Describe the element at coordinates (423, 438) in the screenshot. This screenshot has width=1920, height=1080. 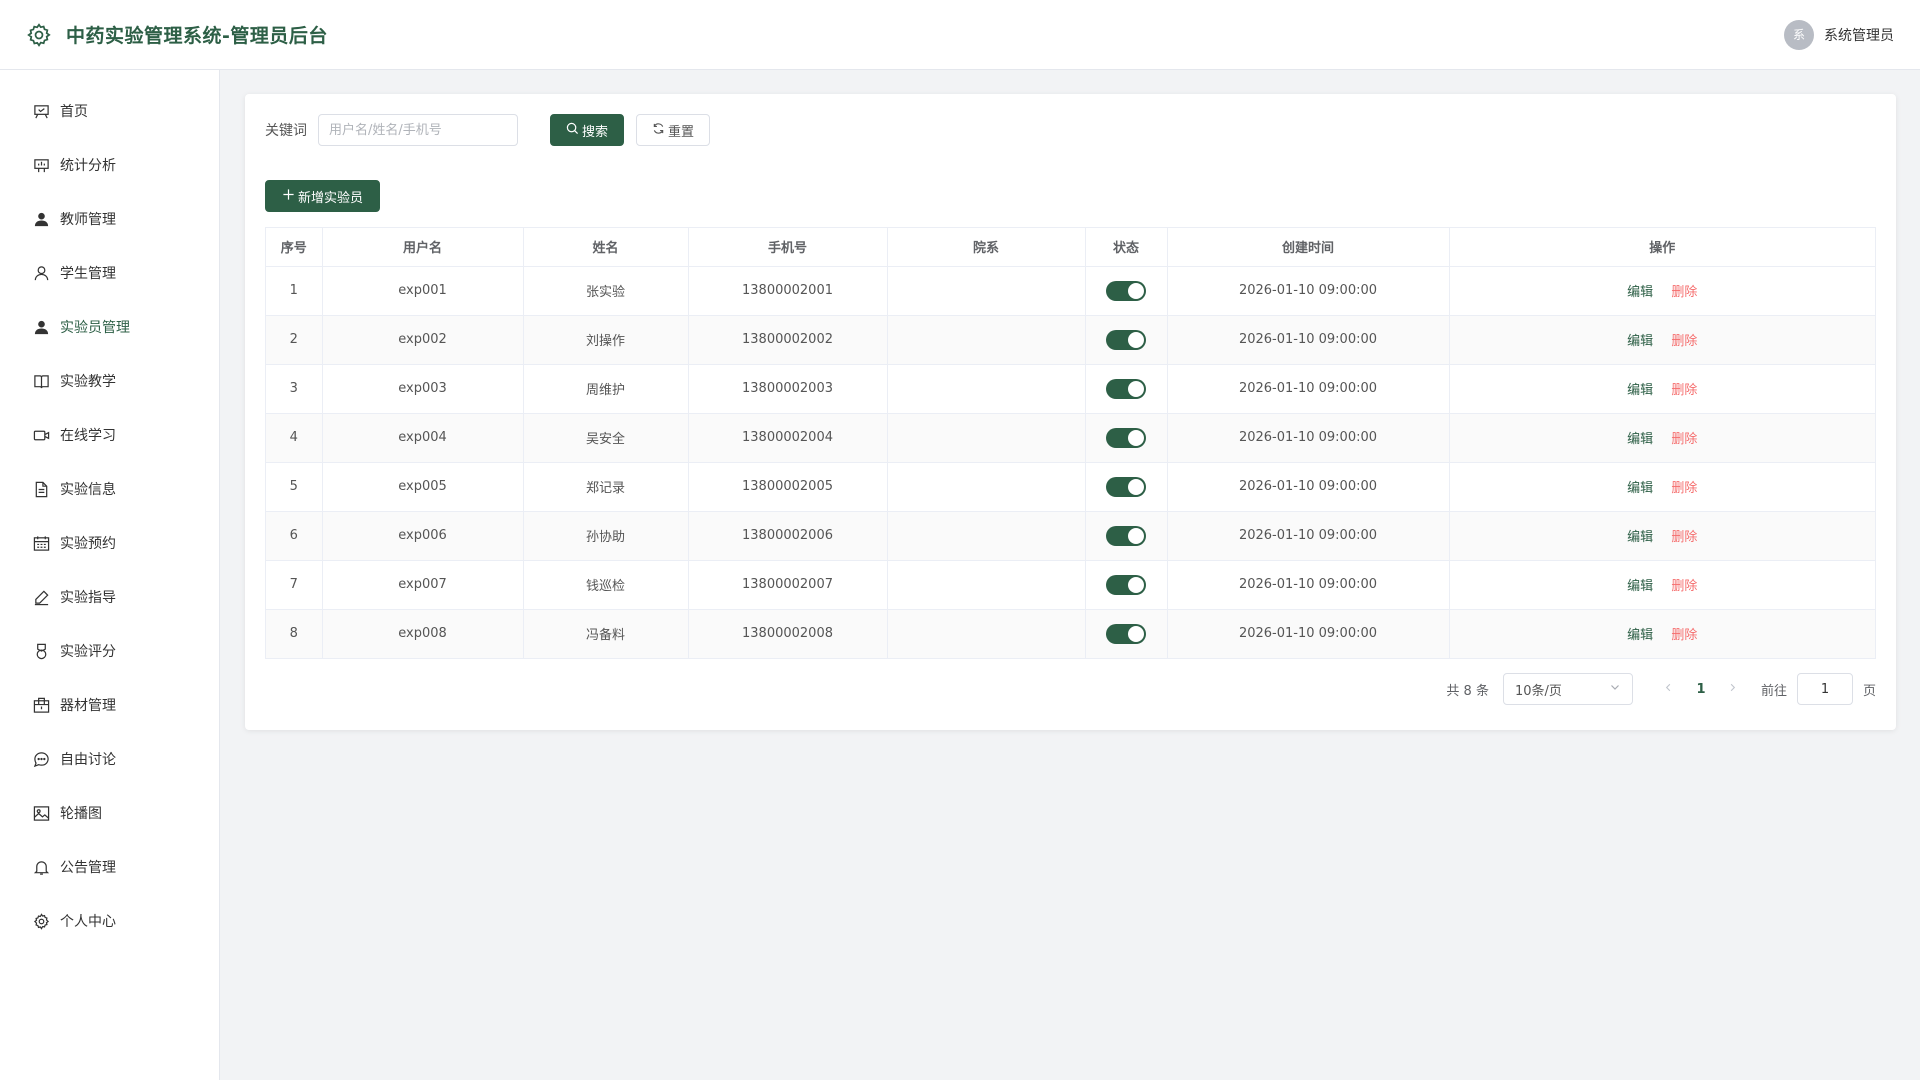
I see `cell-username: exp004` at that location.